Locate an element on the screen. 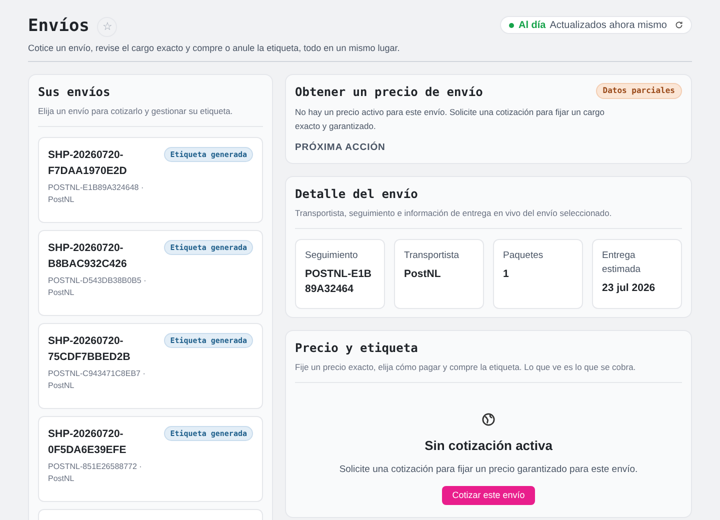  tracking-number: POSTNL-E1B89A324648 · is located at coordinates (96, 188).